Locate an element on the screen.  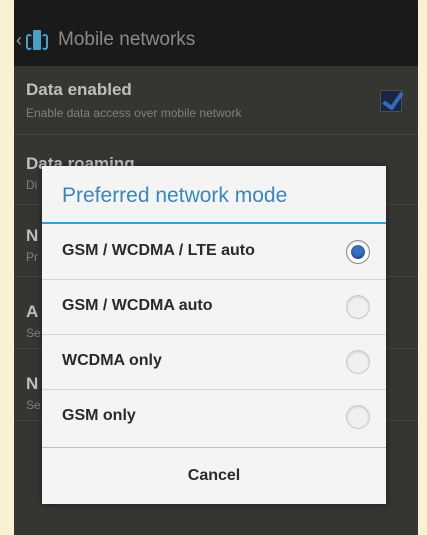
option-gsm-wcdma-auto: GSM / WCDMA auto is located at coordinates (214, 307).